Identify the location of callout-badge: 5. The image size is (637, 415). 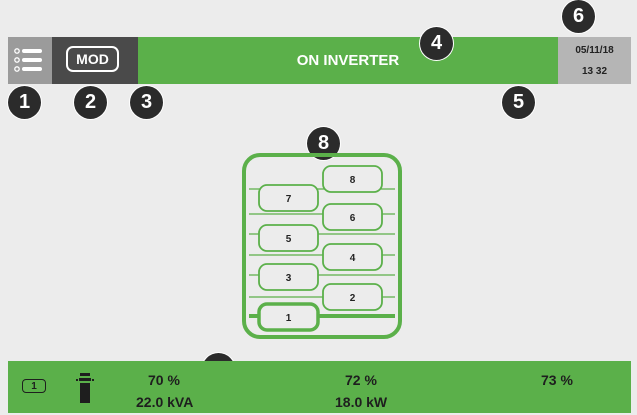
(518, 102).